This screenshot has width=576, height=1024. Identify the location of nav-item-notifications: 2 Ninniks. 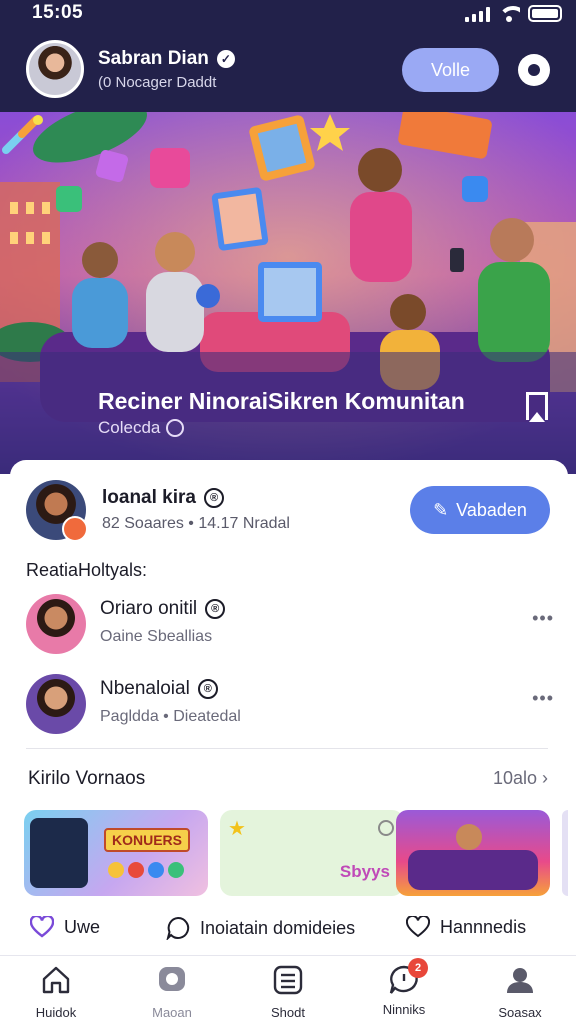
(404, 987).